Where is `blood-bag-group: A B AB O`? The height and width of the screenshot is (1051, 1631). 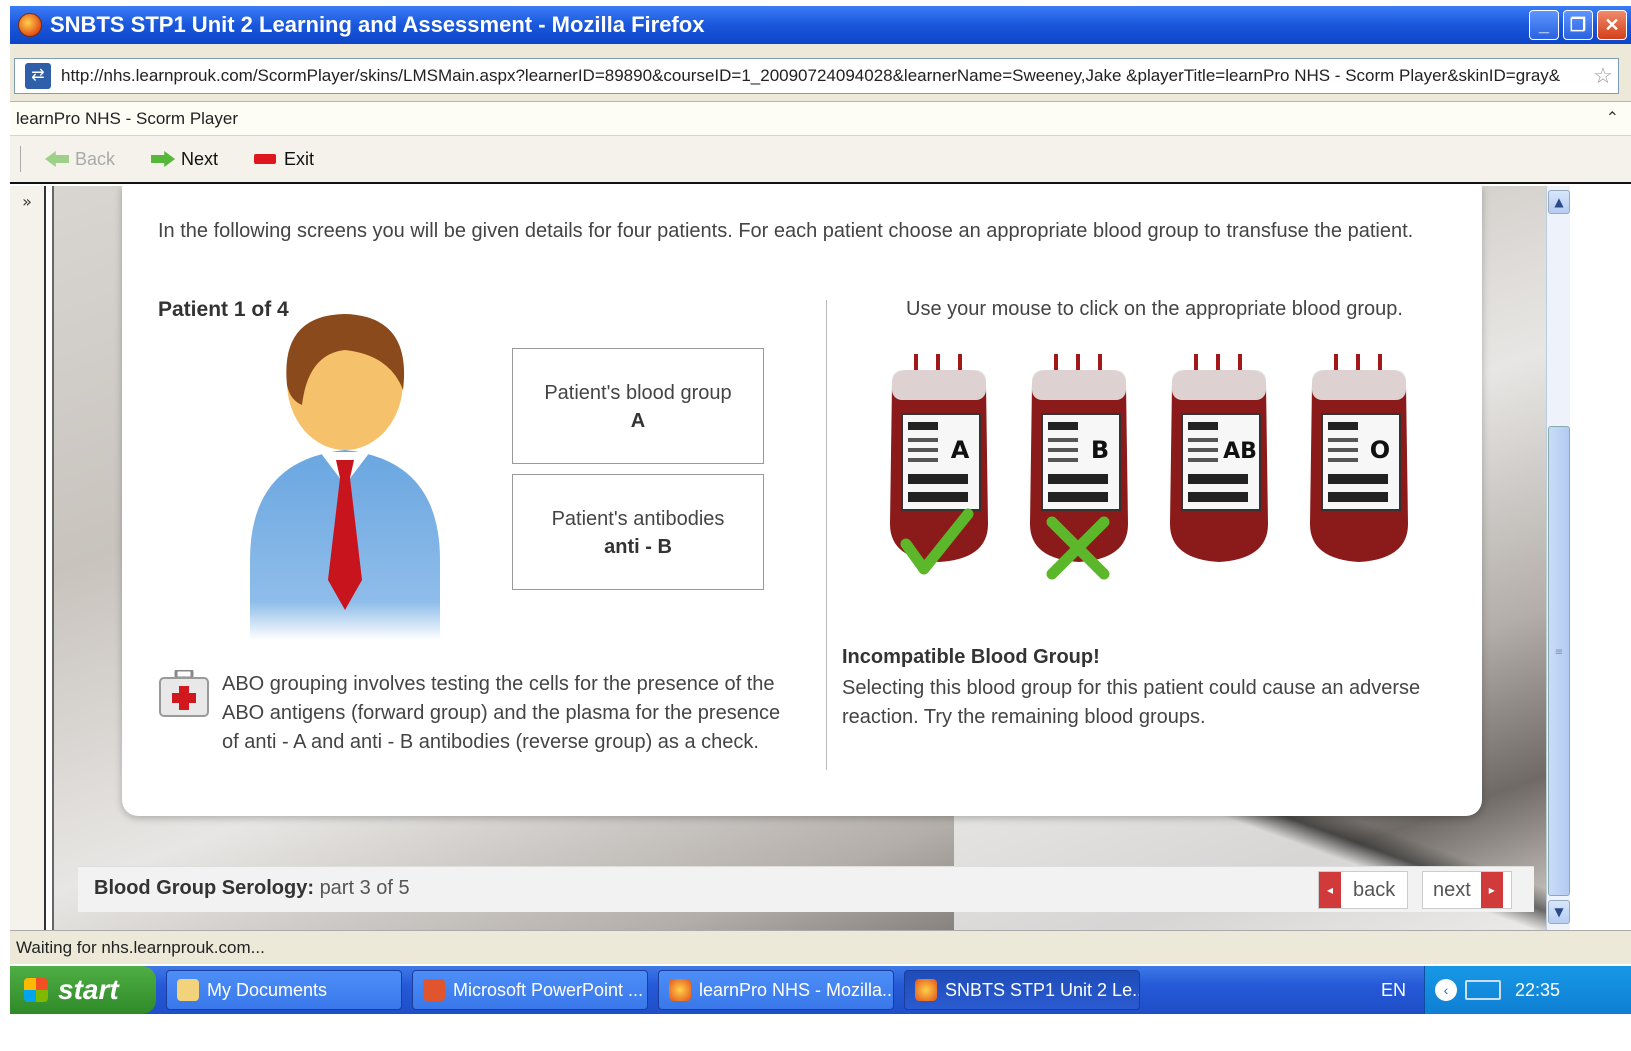 blood-bag-group: A B AB O is located at coordinates (1164, 479).